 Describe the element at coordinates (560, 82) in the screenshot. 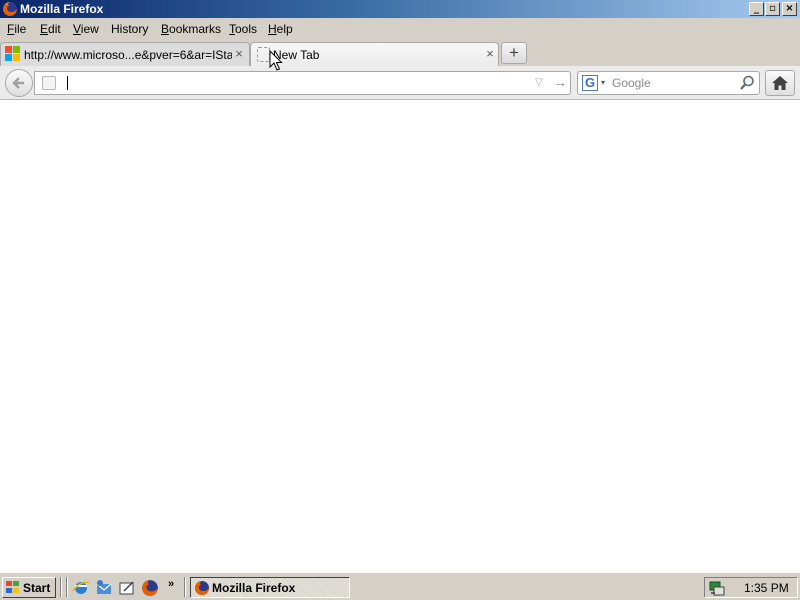

I see `go-arrow-icon: →` at that location.